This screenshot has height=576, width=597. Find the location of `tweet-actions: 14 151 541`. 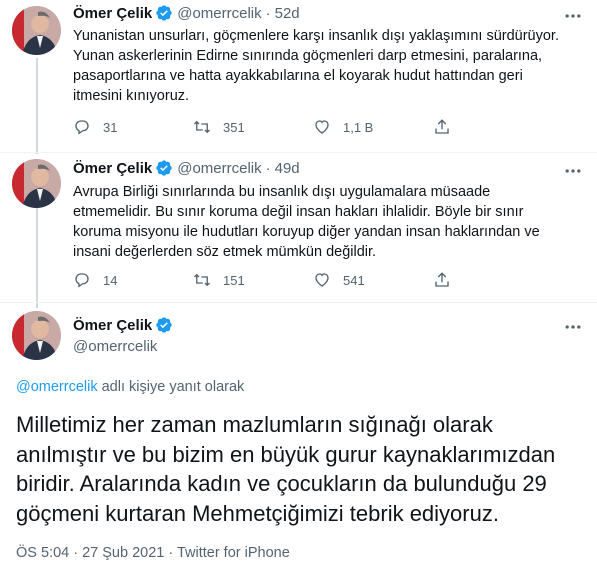

tweet-actions: 14 151 541 is located at coordinates (313, 280).